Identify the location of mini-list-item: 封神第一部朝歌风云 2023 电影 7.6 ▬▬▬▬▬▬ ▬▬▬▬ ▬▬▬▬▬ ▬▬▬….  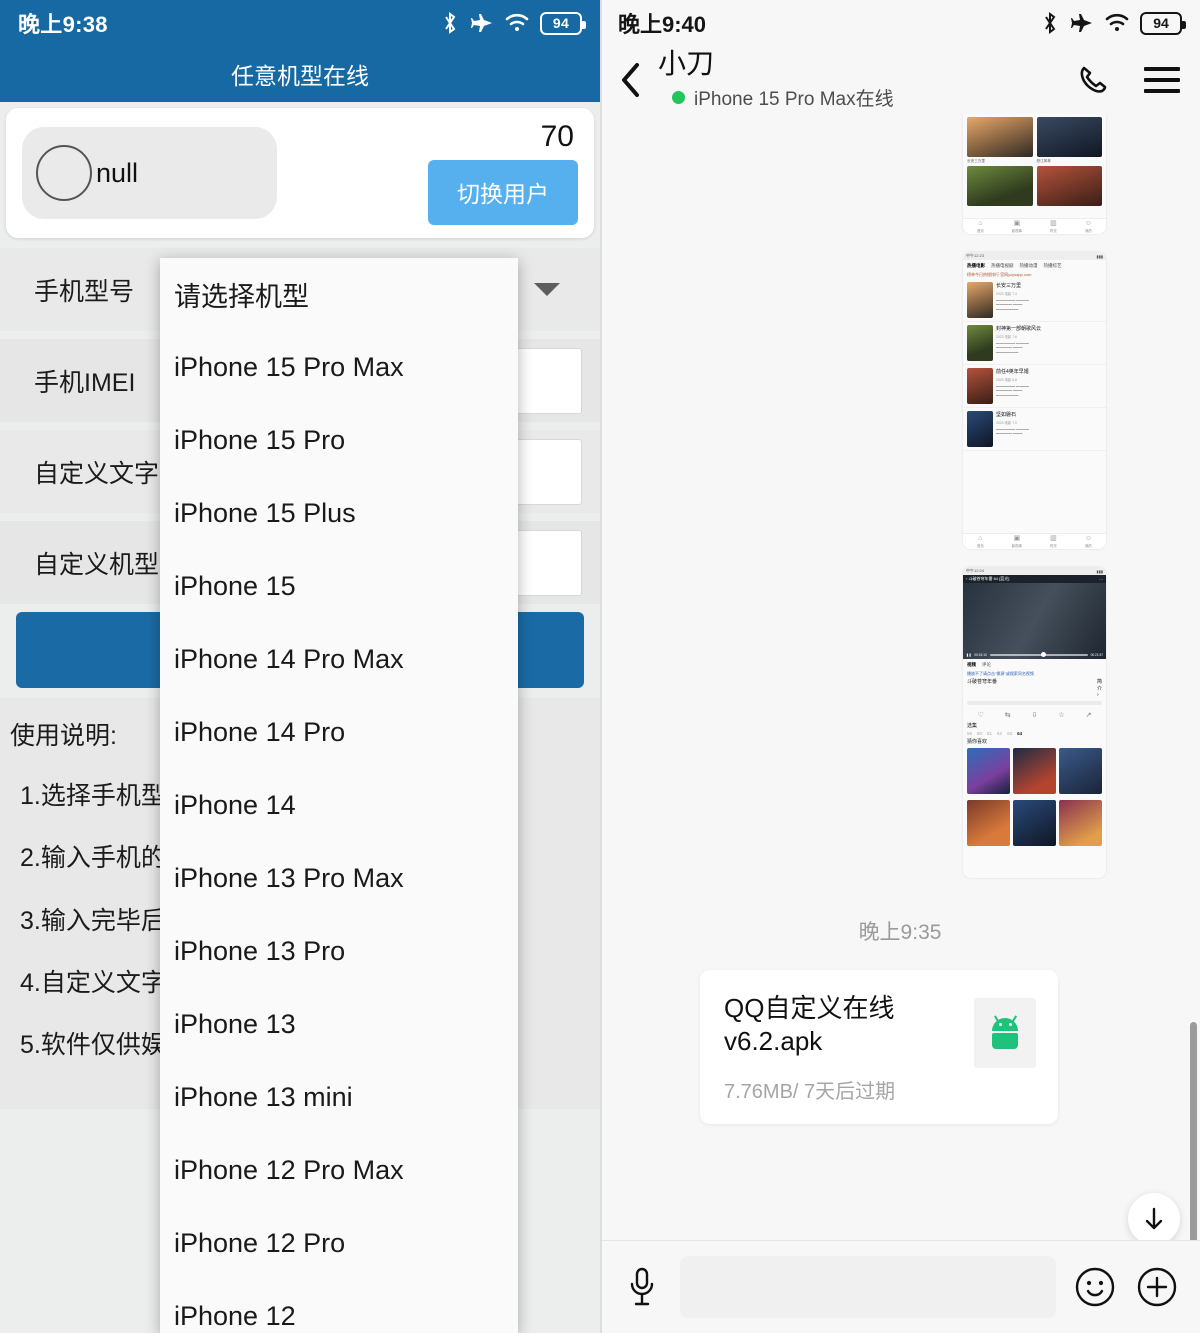
(1034, 343).